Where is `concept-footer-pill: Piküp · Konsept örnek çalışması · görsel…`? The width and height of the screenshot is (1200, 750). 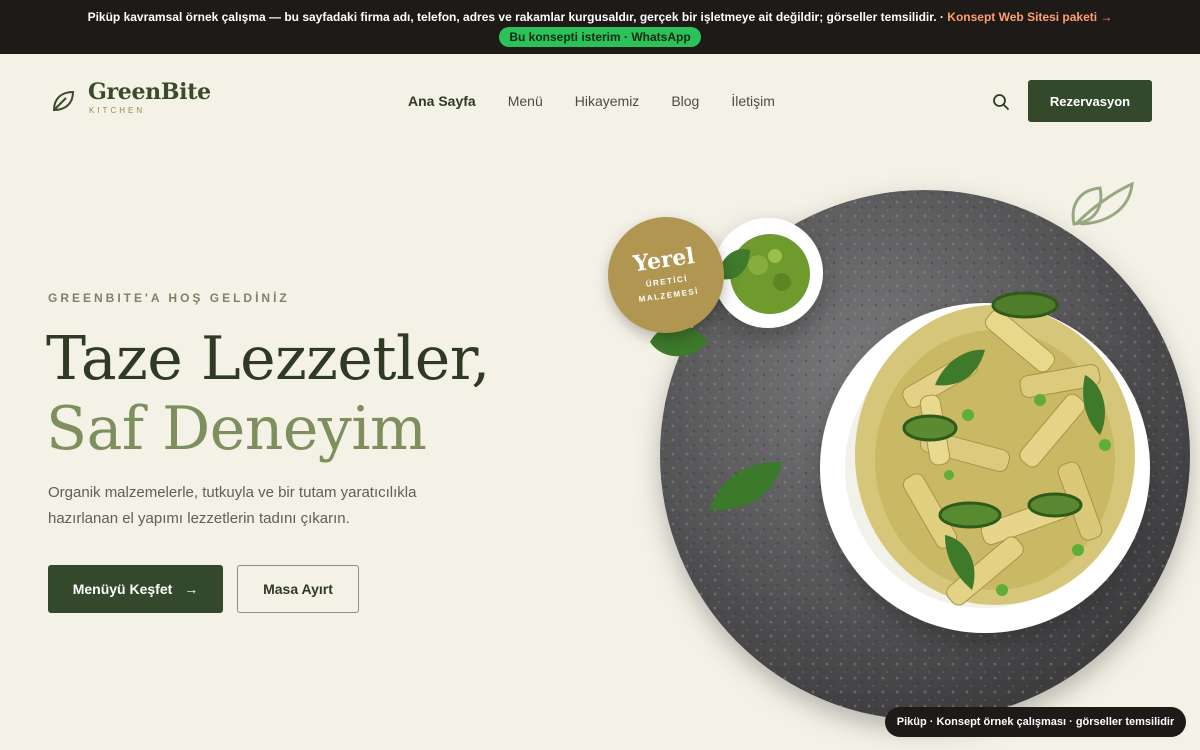
concept-footer-pill: Piküp · Konsept örnek çalışması · görsel… is located at coordinates (1035, 722).